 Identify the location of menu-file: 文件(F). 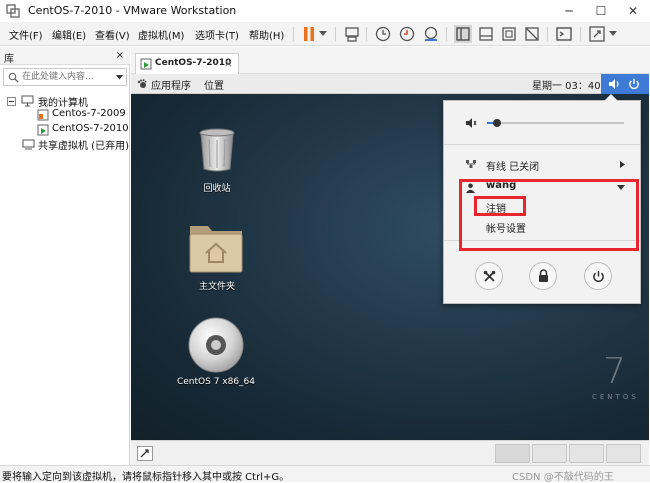
(26, 34).